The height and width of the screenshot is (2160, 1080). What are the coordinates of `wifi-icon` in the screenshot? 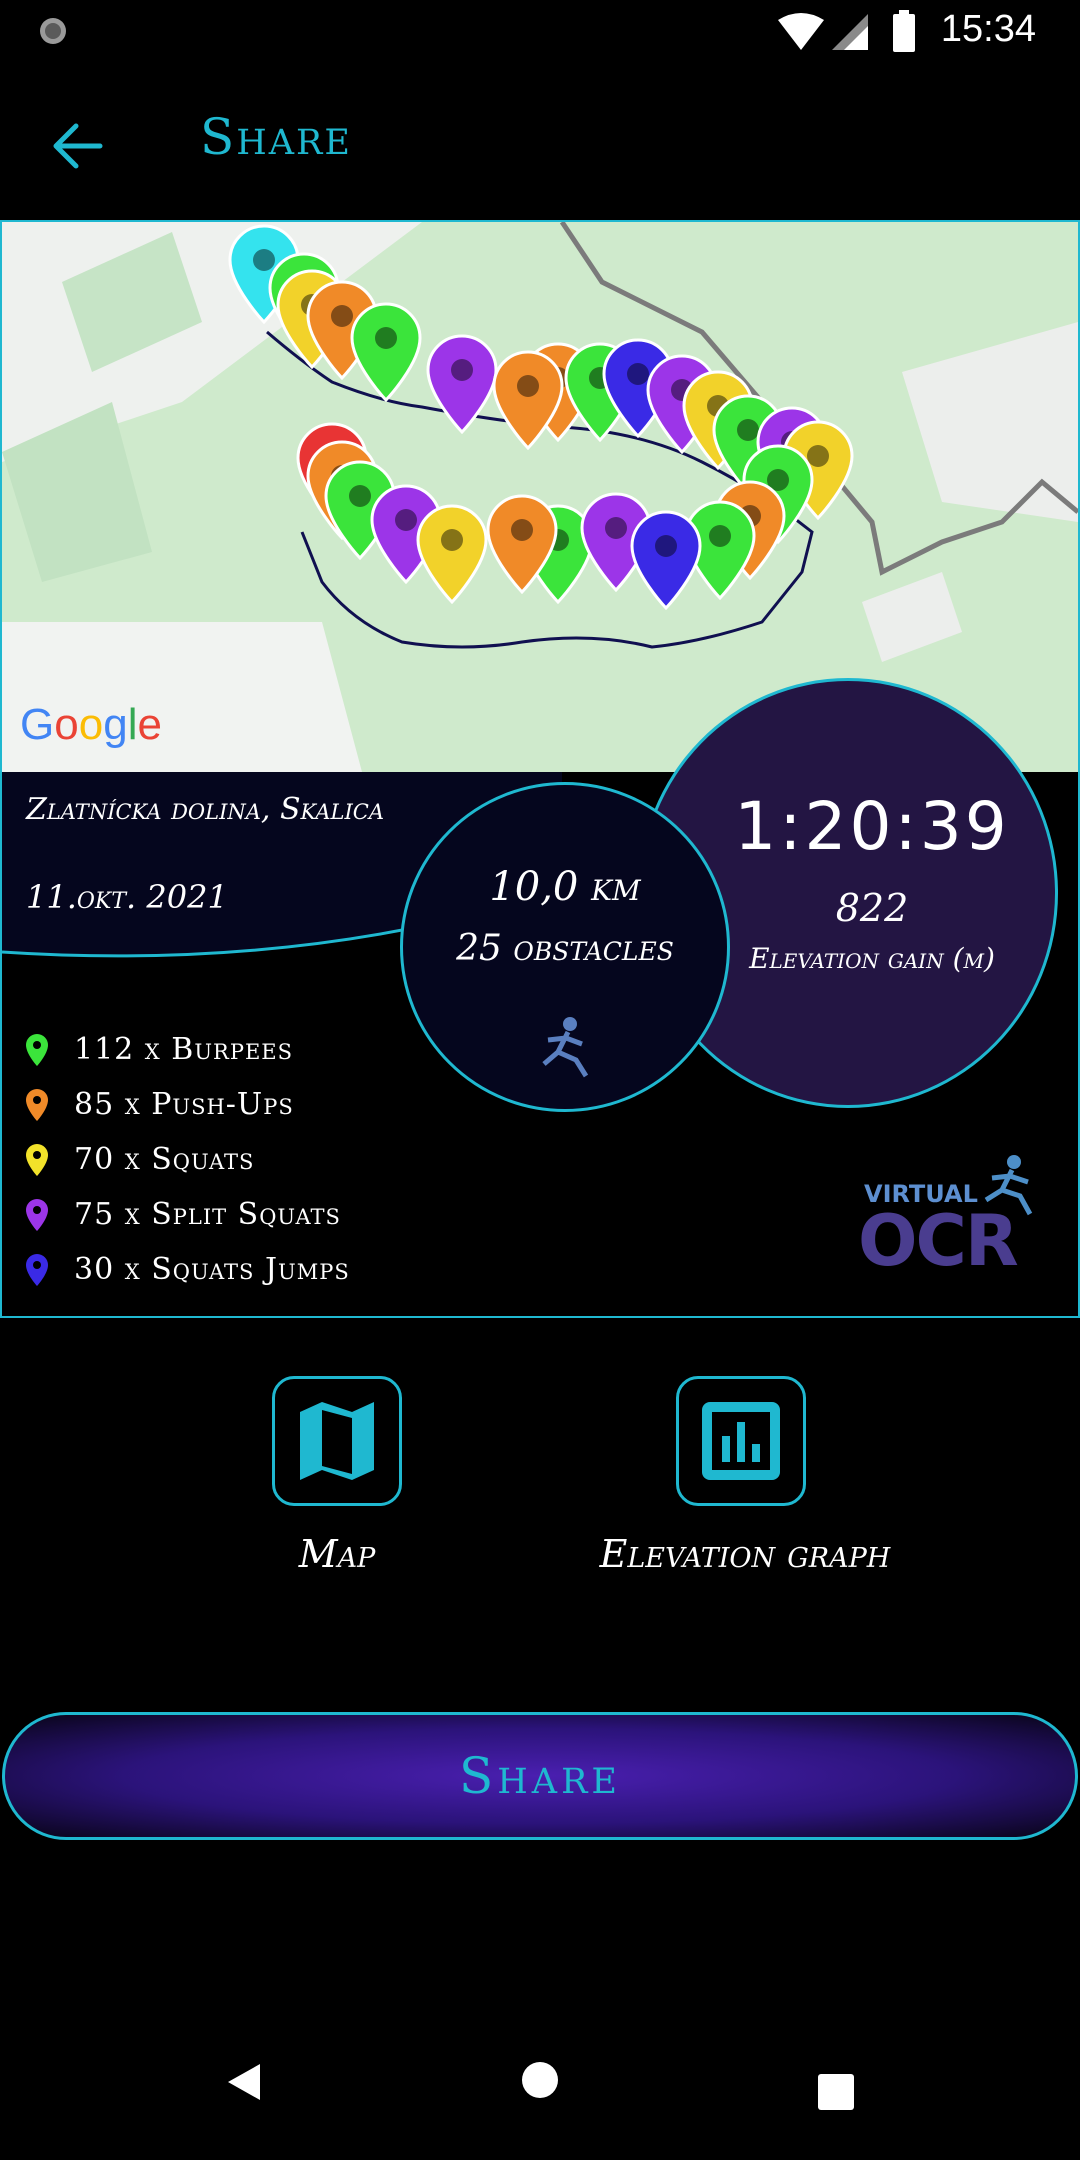 It's located at (801, 31).